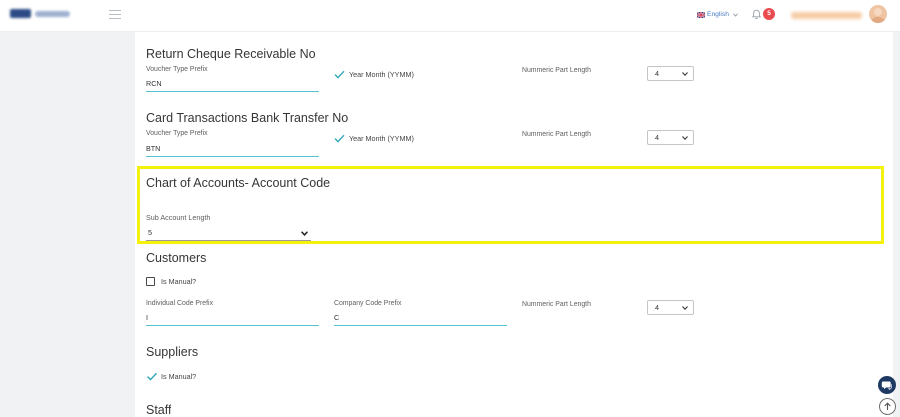  Describe the element at coordinates (159, 410) in the screenshot. I see `section-title: Staff` at that location.